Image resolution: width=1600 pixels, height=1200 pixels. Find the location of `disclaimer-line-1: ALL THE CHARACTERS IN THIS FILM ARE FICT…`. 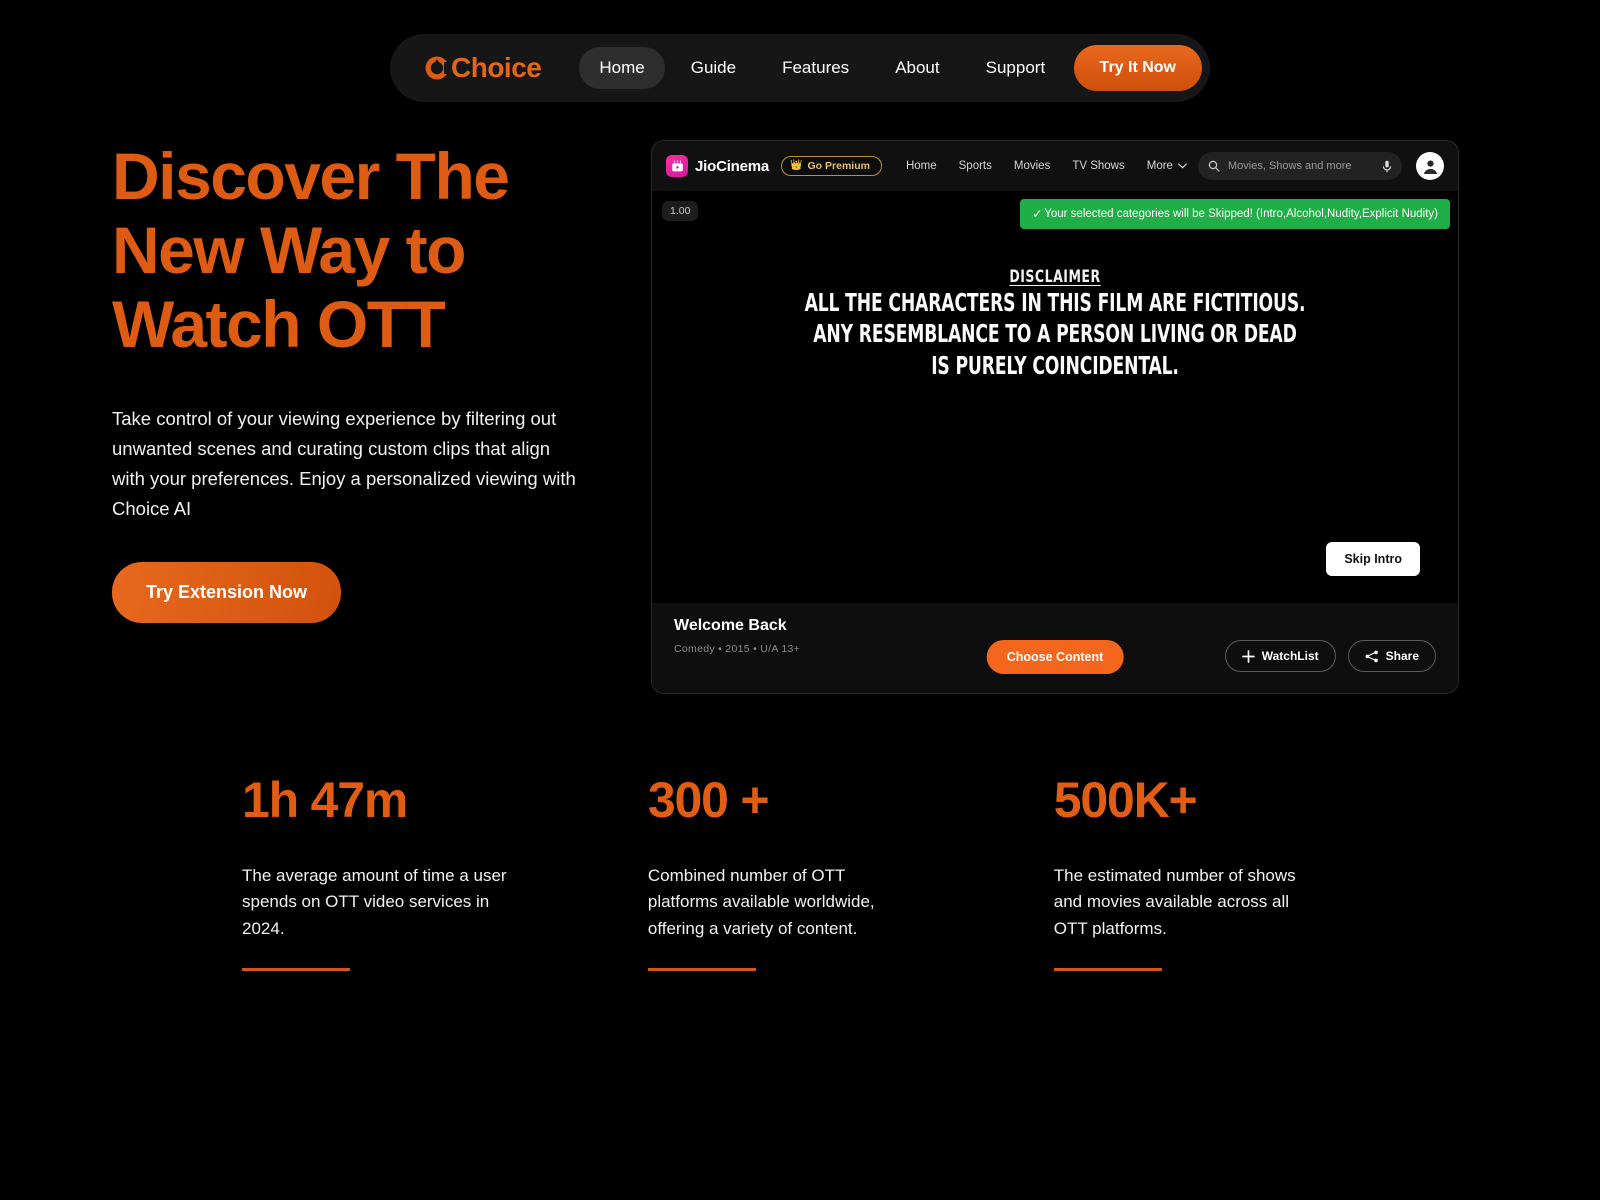

disclaimer-line-1: ALL THE CHARACTERS IN THIS FILM ARE FICT… is located at coordinates (1055, 302).